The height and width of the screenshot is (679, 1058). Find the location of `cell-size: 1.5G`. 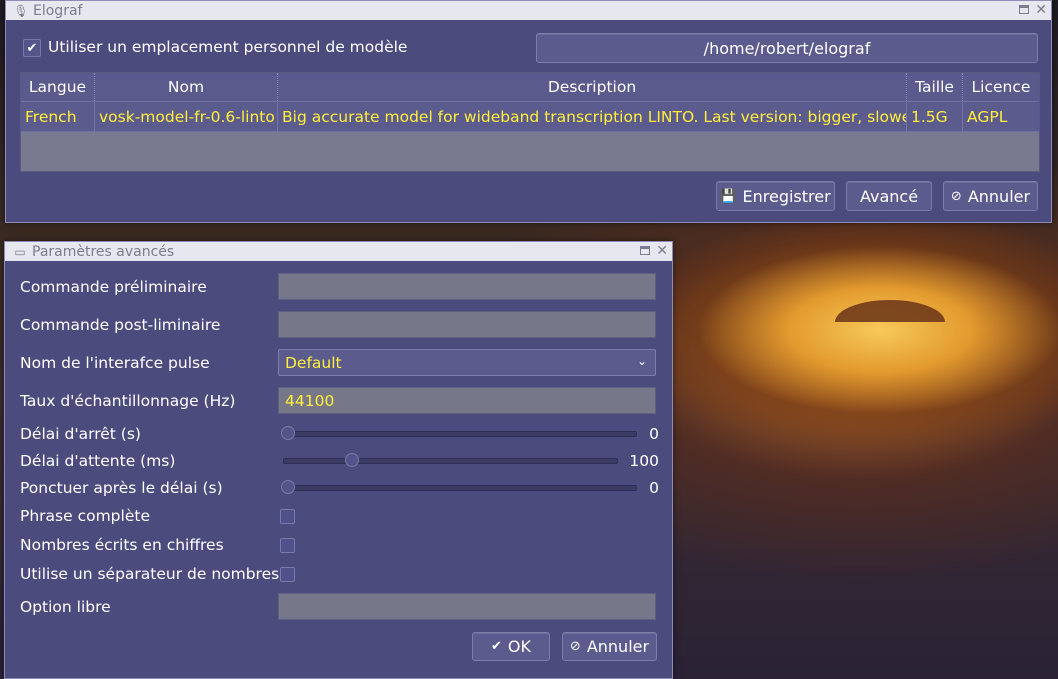

cell-size: 1.5G is located at coordinates (935, 116).